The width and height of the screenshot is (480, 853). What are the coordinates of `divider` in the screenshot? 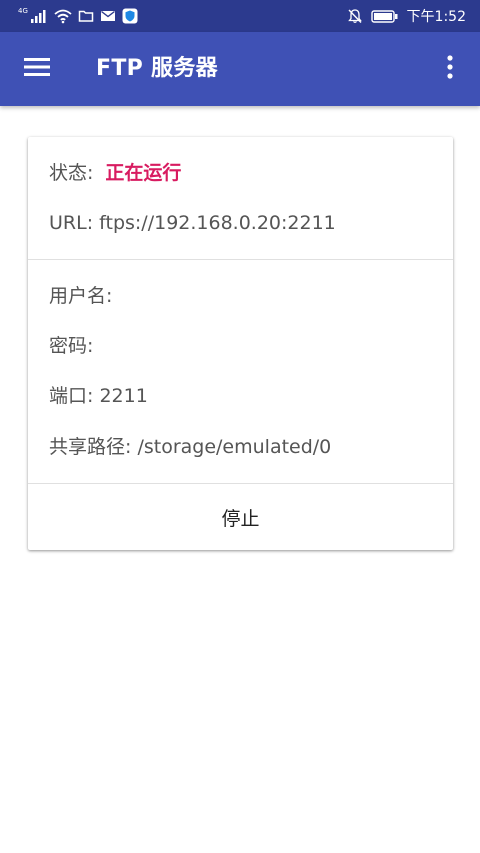 It's located at (240, 259).